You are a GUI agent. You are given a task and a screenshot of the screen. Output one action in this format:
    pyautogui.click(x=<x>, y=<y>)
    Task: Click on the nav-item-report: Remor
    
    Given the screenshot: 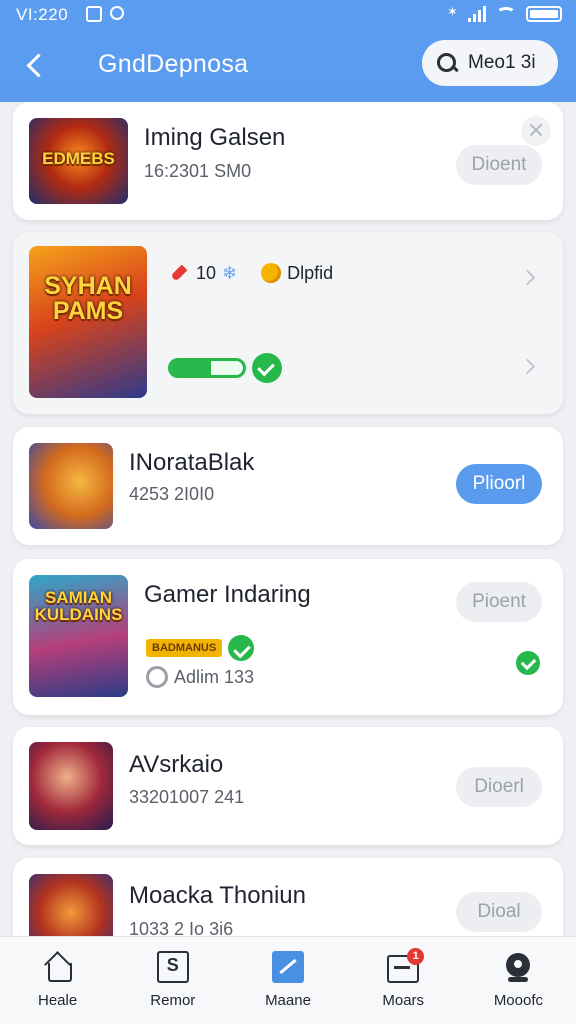 What is the action you would take?
    pyautogui.click(x=172, y=980)
    